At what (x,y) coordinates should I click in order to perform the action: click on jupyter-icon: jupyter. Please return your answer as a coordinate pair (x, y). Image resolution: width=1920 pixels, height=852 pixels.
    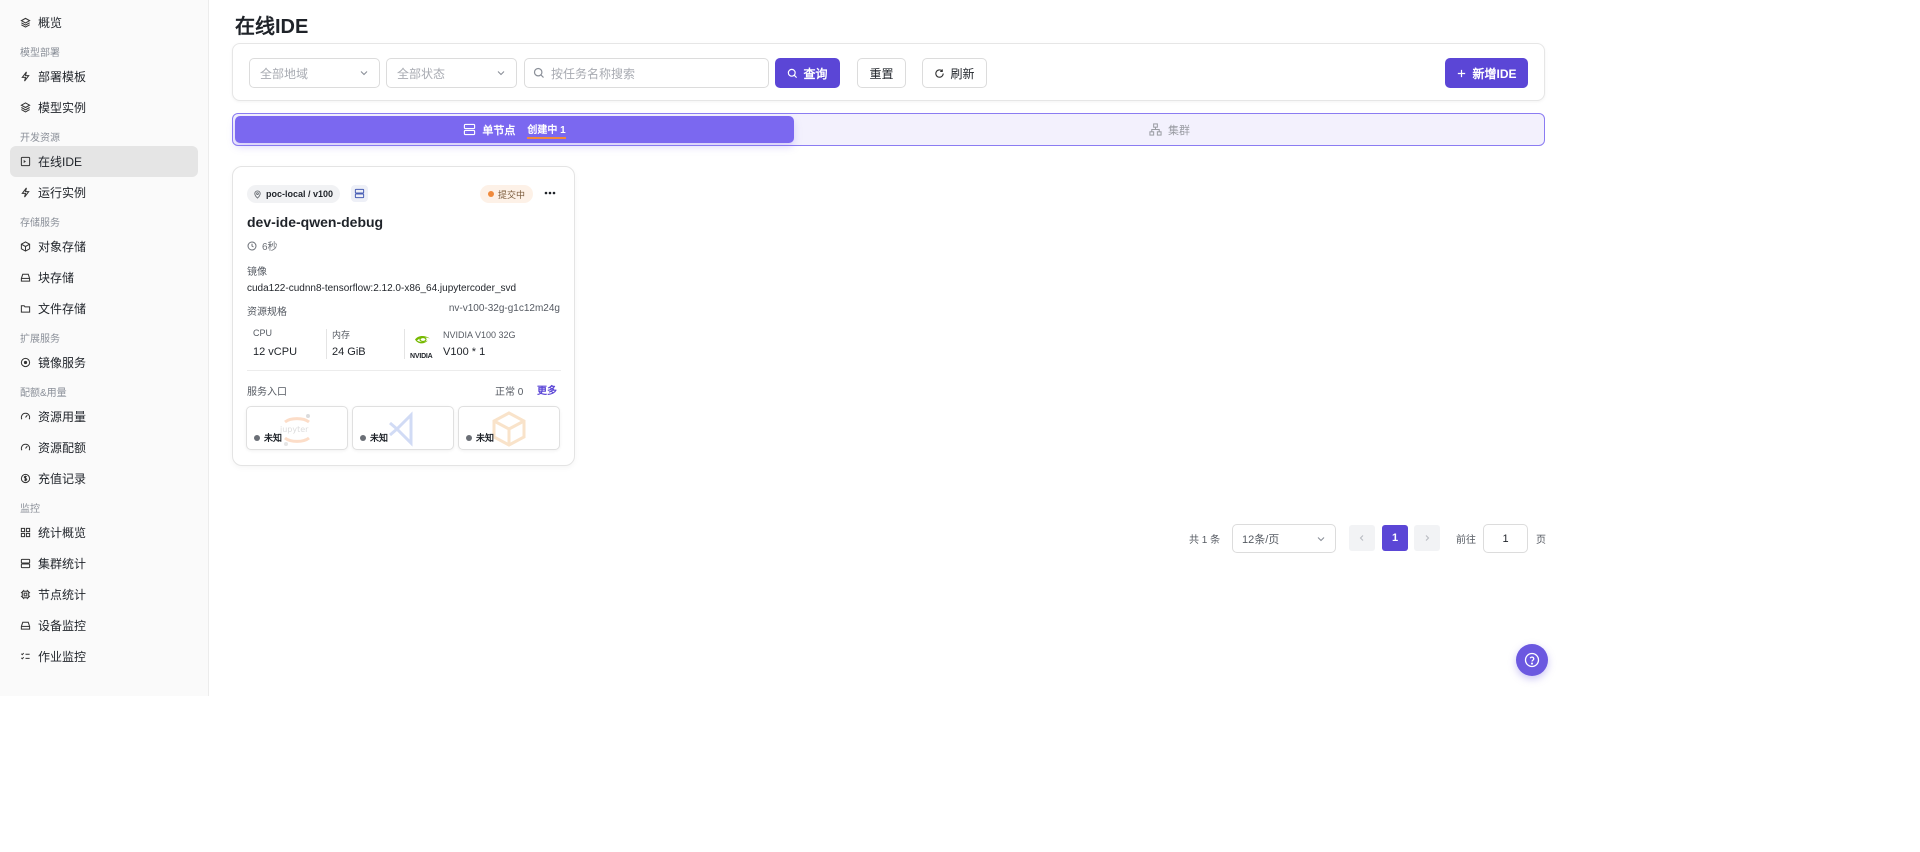
    Looking at the image, I should click on (294, 430).